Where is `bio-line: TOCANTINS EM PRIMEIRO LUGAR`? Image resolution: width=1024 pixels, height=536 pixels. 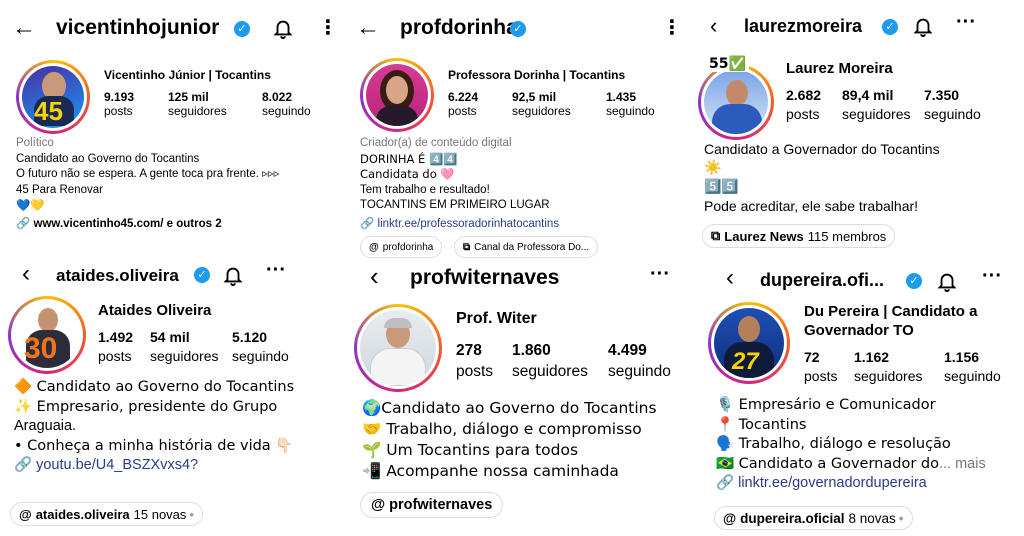
bio-line: TOCANTINS EM PRIMEIRO LUGAR is located at coordinates (455, 205).